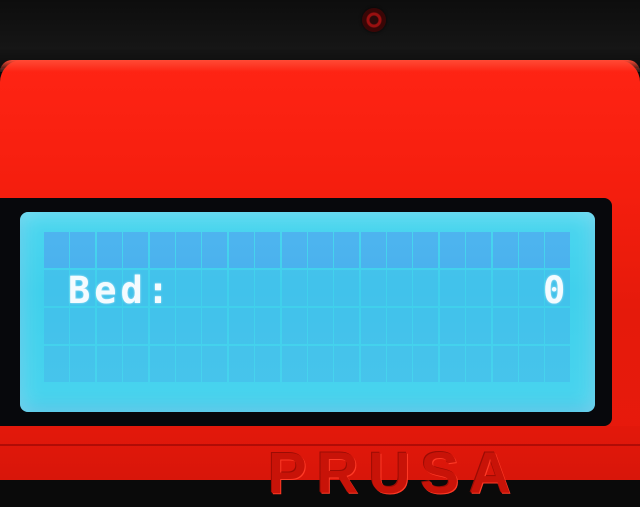 Image resolution: width=640 pixels, height=507 pixels. Describe the element at coordinates (121, 290) in the screenshot. I see `bed-temperature-label: Bed:` at that location.